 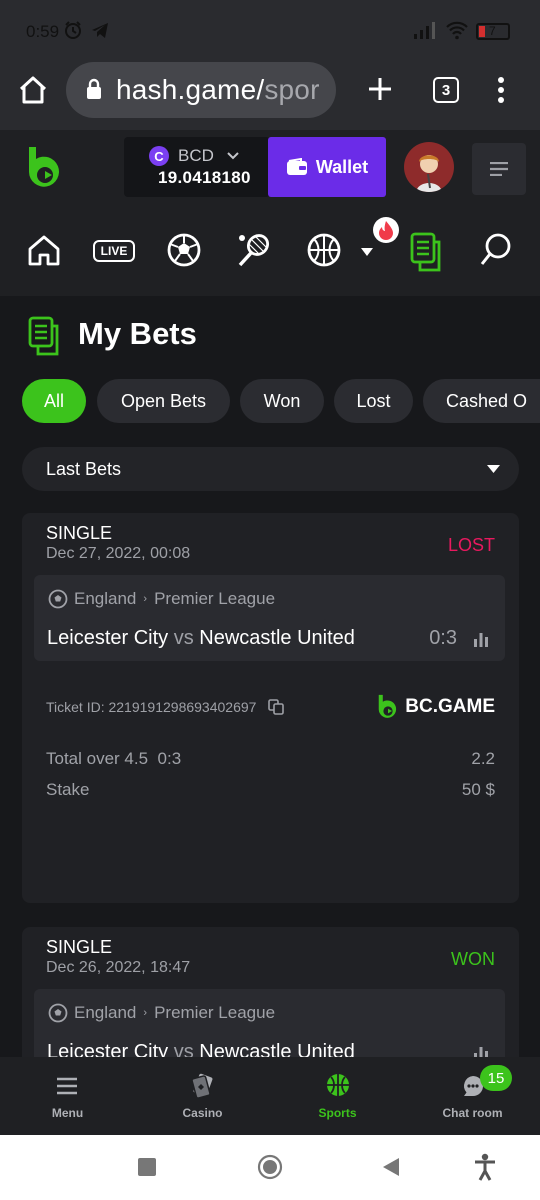 What do you see at coordinates (151, 707) in the screenshot?
I see `ticket-id: Ticket ID: 2219191298693402697` at bounding box center [151, 707].